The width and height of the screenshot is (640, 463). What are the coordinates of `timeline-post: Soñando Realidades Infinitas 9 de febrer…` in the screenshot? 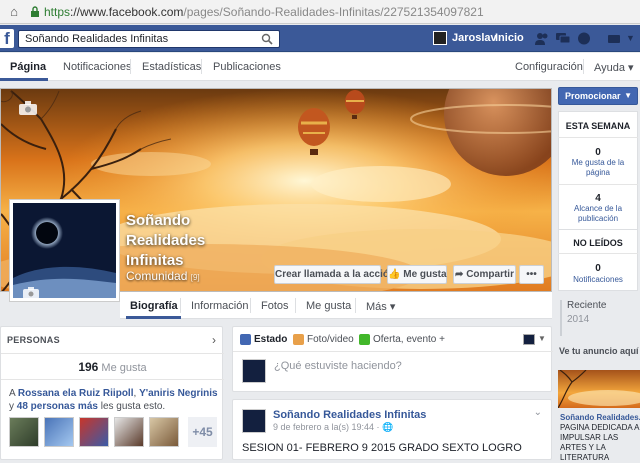 It's located at (392, 429).